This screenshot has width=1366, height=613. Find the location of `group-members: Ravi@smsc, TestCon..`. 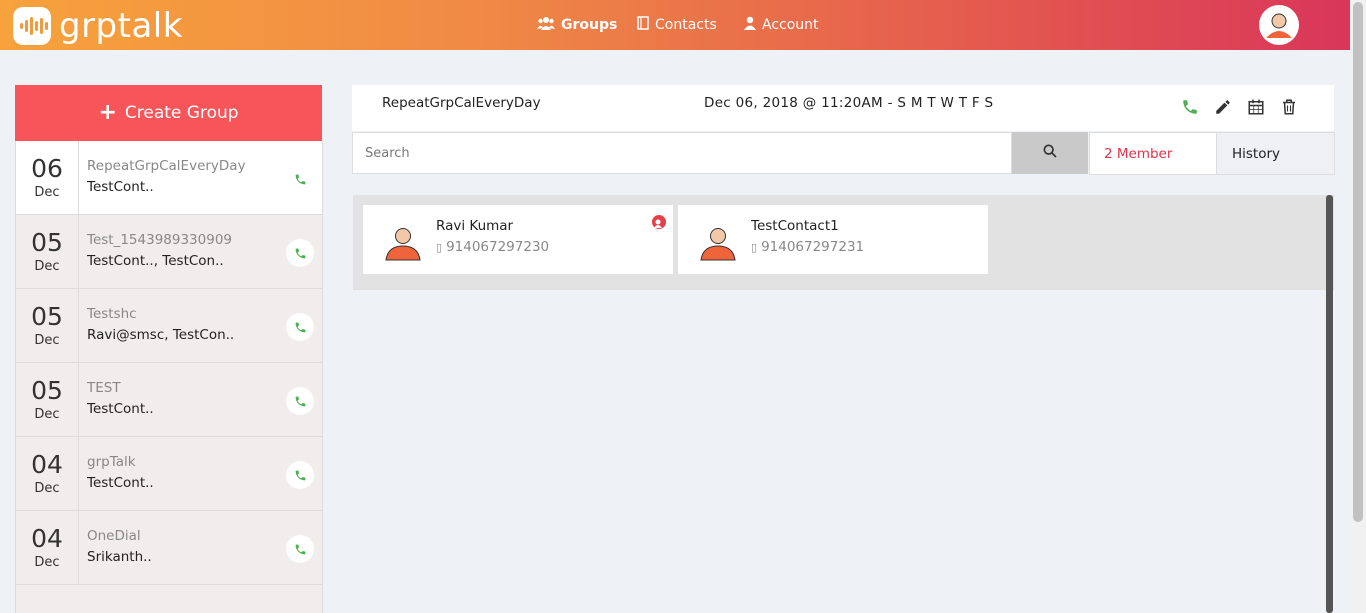

group-members: Ravi@smsc, TestCon.. is located at coordinates (161, 335).